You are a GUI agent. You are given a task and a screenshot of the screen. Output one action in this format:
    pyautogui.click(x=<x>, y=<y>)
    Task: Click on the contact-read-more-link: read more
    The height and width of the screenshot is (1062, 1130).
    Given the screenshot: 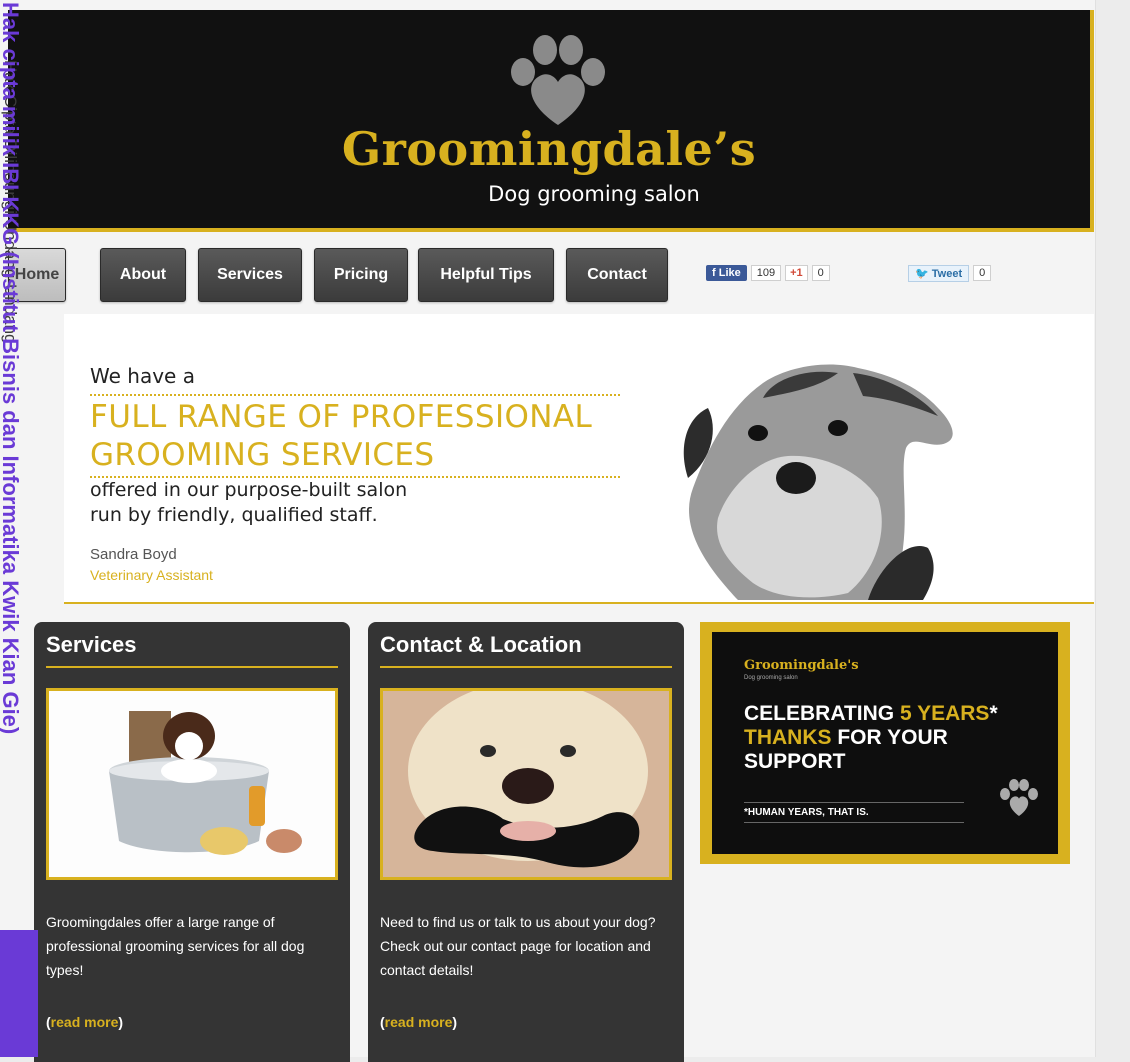 What is the action you would take?
    pyautogui.click(x=419, y=1022)
    